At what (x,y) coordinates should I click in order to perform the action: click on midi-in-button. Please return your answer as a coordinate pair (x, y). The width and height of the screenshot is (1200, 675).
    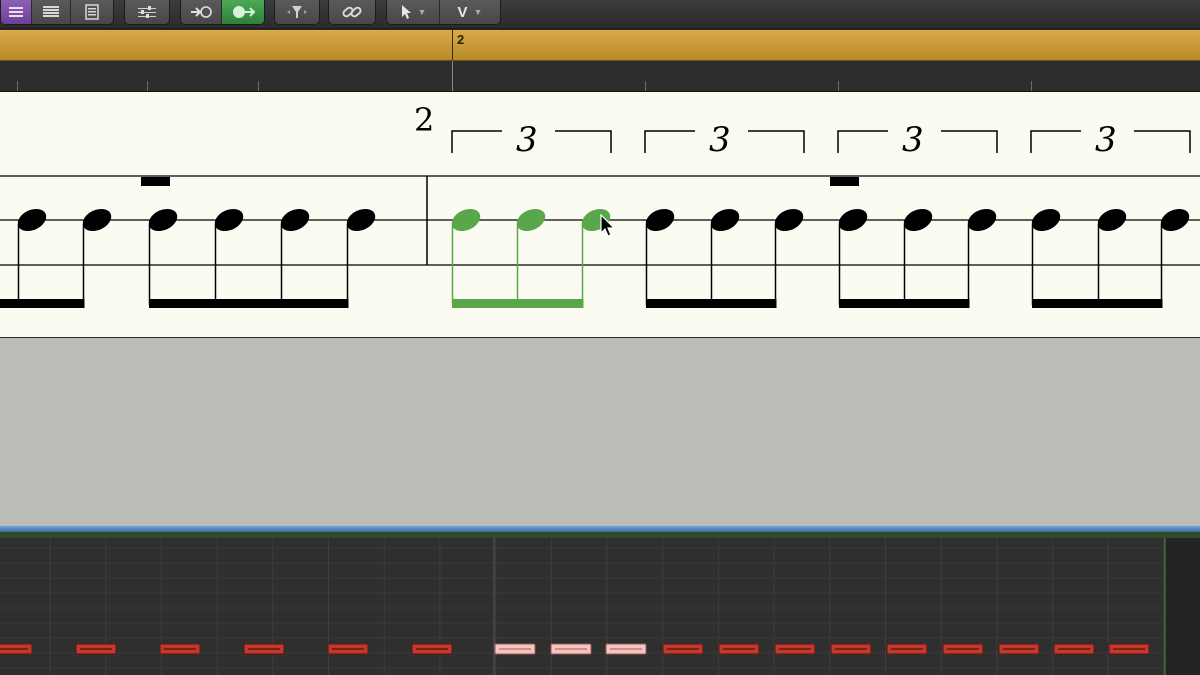
    Looking at the image, I should click on (201, 12).